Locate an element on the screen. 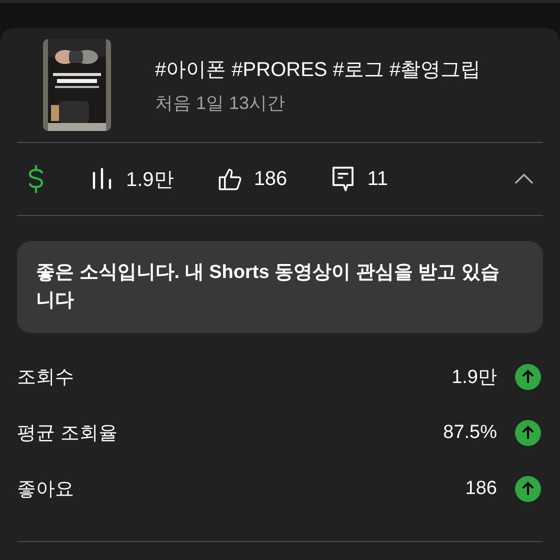 The image size is (560, 560). comments-count: 11 is located at coordinates (377, 179).